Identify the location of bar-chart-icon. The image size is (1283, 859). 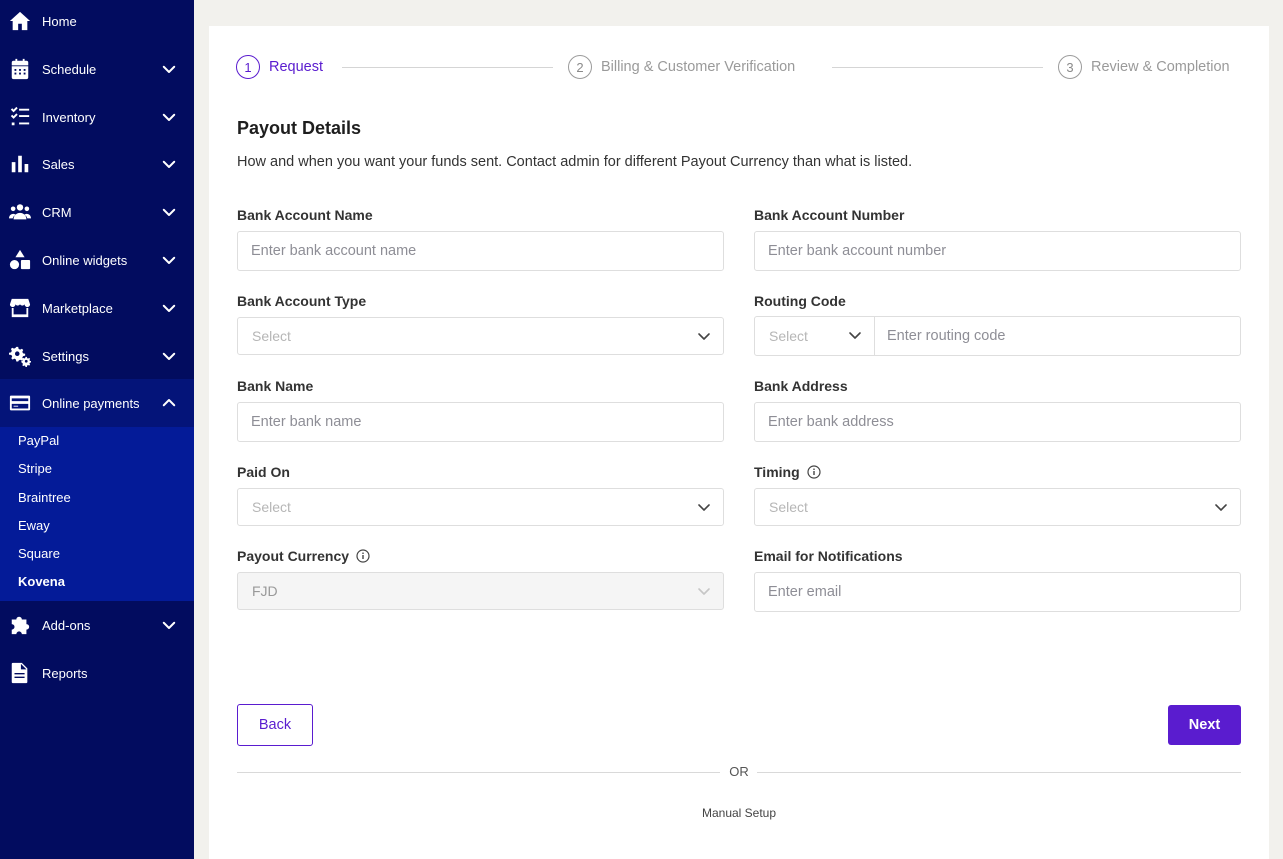
(20, 164).